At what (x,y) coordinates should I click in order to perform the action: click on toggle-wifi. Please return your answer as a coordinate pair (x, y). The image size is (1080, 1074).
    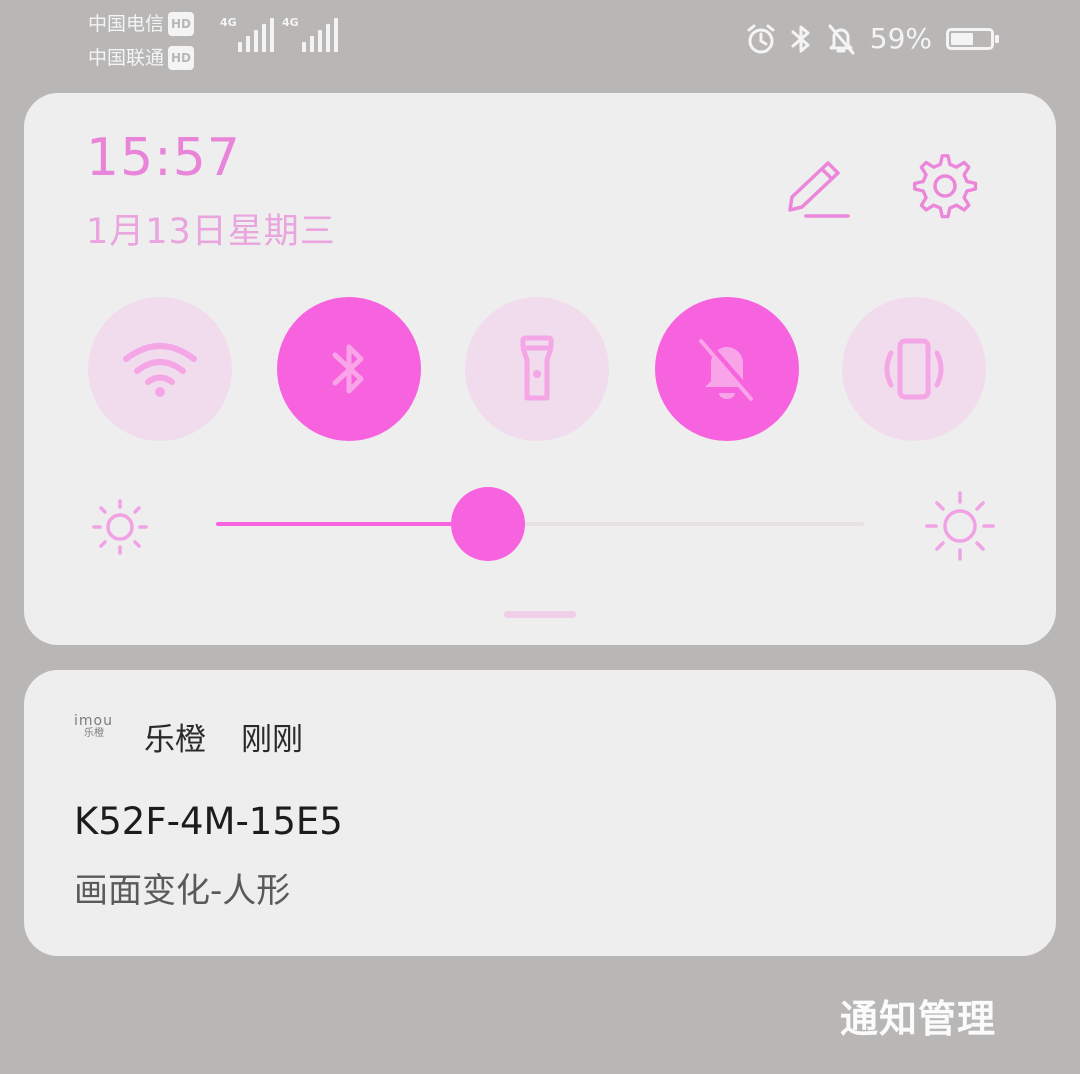
    Looking at the image, I should click on (160, 369).